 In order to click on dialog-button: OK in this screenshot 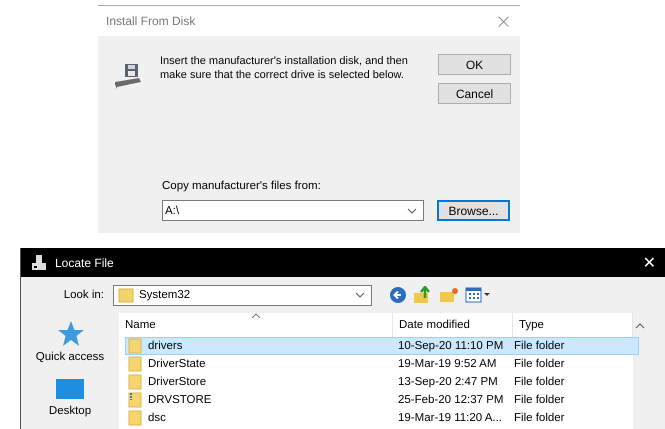, I will do `click(474, 64)`.